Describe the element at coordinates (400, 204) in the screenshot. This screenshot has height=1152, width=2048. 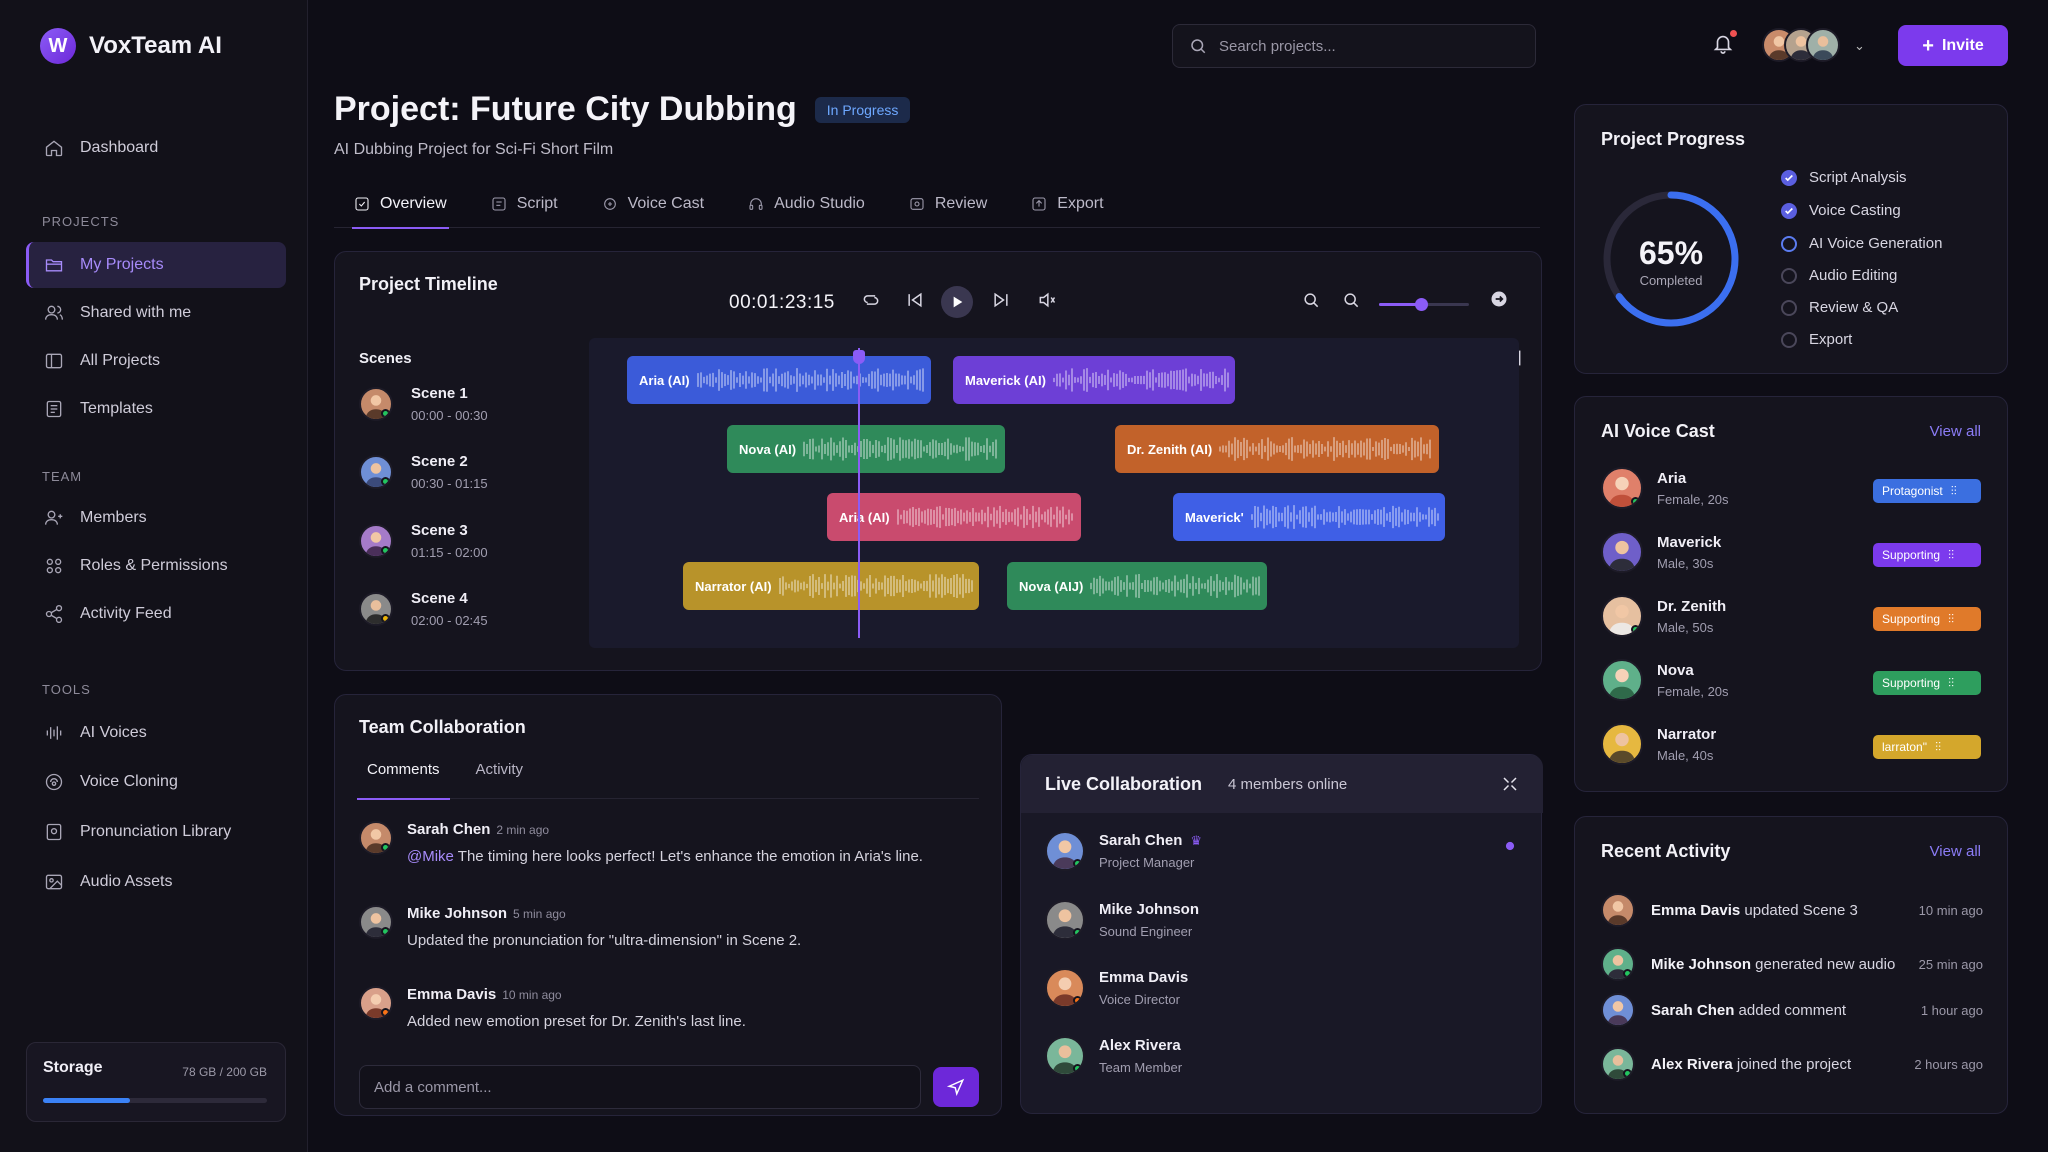
I see `tab-overview: Overview` at that location.